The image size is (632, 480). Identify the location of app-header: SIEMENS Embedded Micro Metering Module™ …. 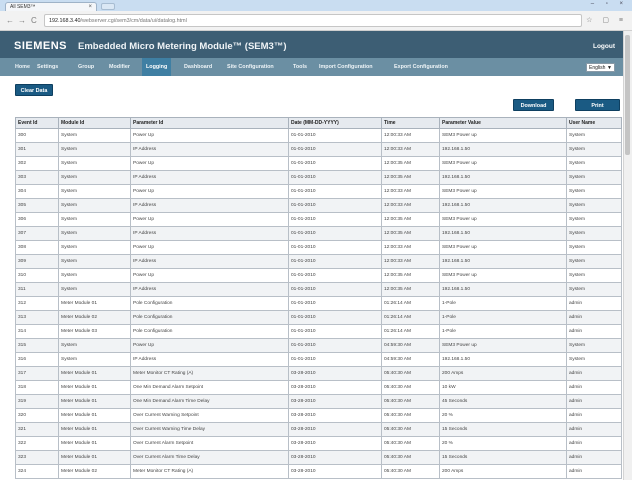
(316, 44).